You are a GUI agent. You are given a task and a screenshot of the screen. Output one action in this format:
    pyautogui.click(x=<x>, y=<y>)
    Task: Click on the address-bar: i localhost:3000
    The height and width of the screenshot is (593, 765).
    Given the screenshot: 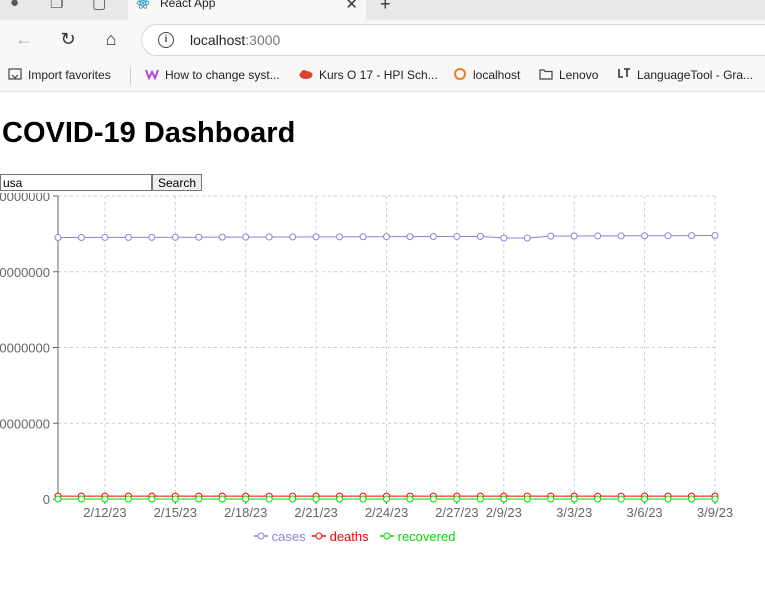 What is the action you would take?
    pyautogui.click(x=453, y=40)
    